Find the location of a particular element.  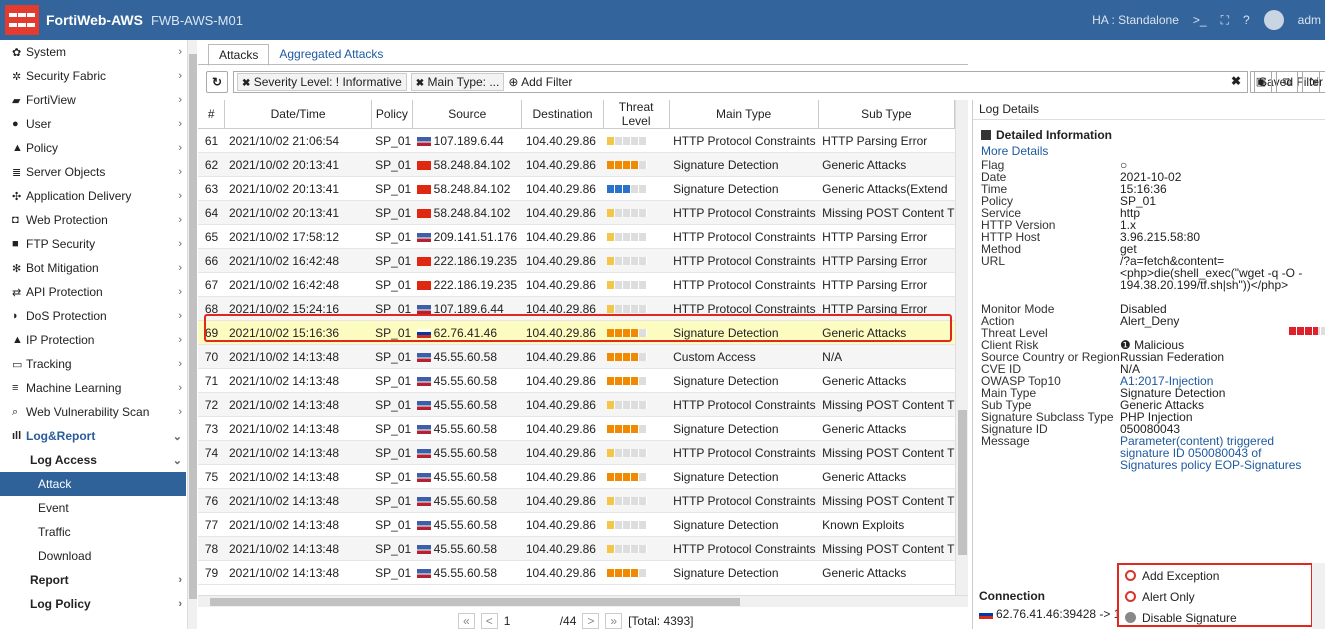

sidebar-scroll-thumb is located at coordinates (193, 326).